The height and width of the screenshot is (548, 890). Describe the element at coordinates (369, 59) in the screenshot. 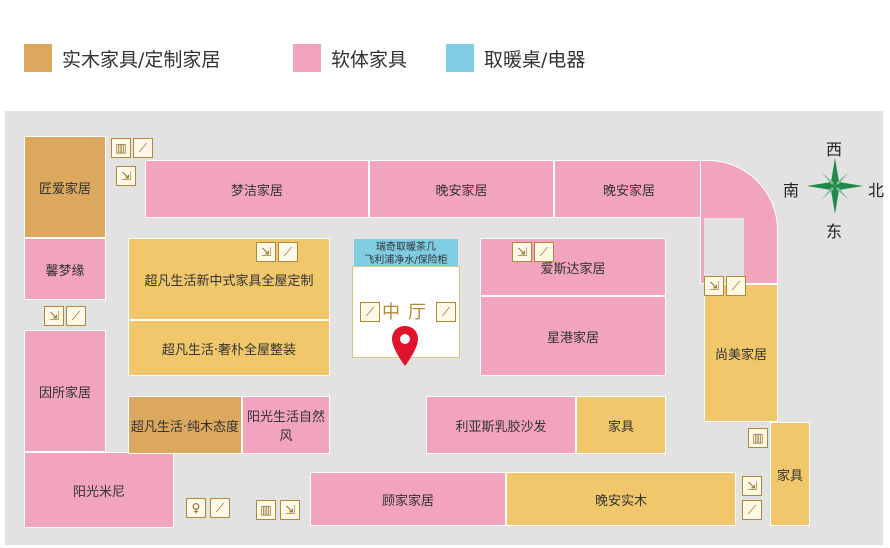

I see `legend-label-soft: 软体家具` at that location.